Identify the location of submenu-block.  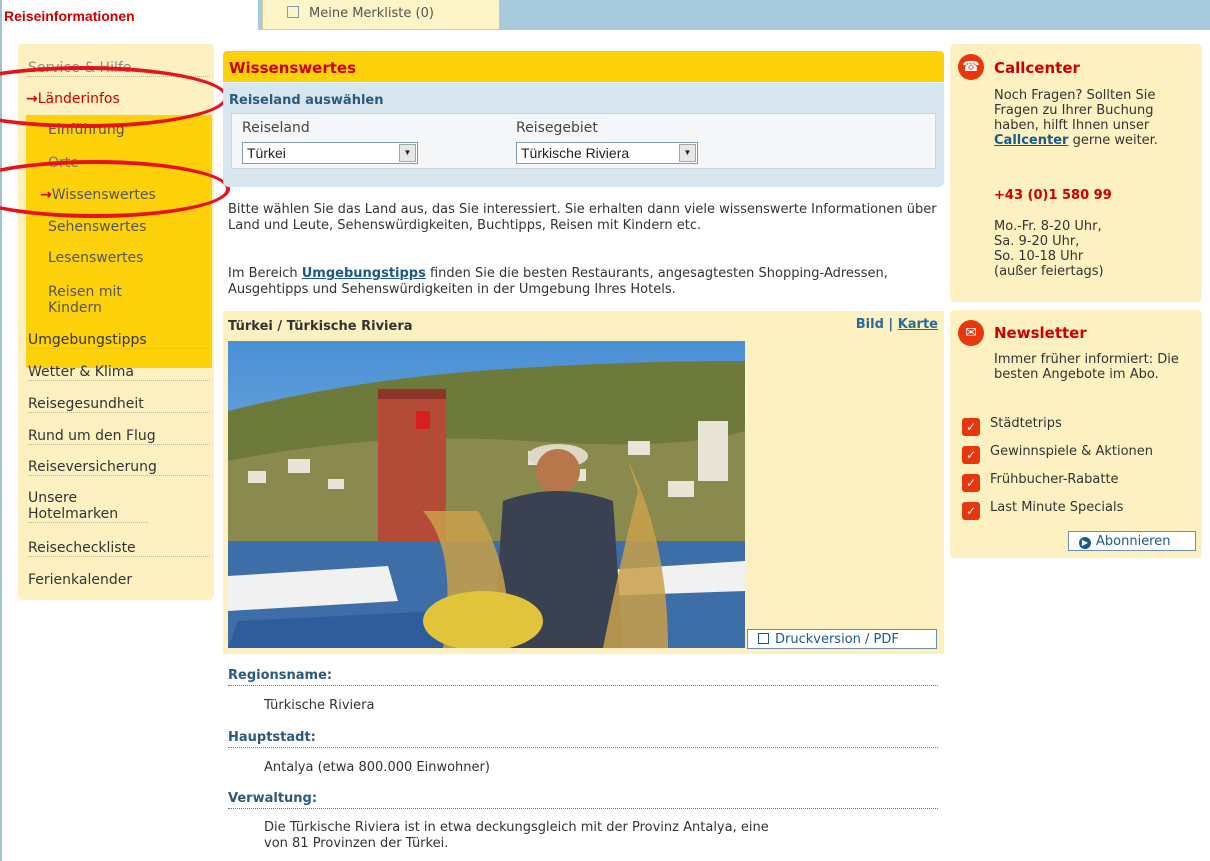
(119, 241).